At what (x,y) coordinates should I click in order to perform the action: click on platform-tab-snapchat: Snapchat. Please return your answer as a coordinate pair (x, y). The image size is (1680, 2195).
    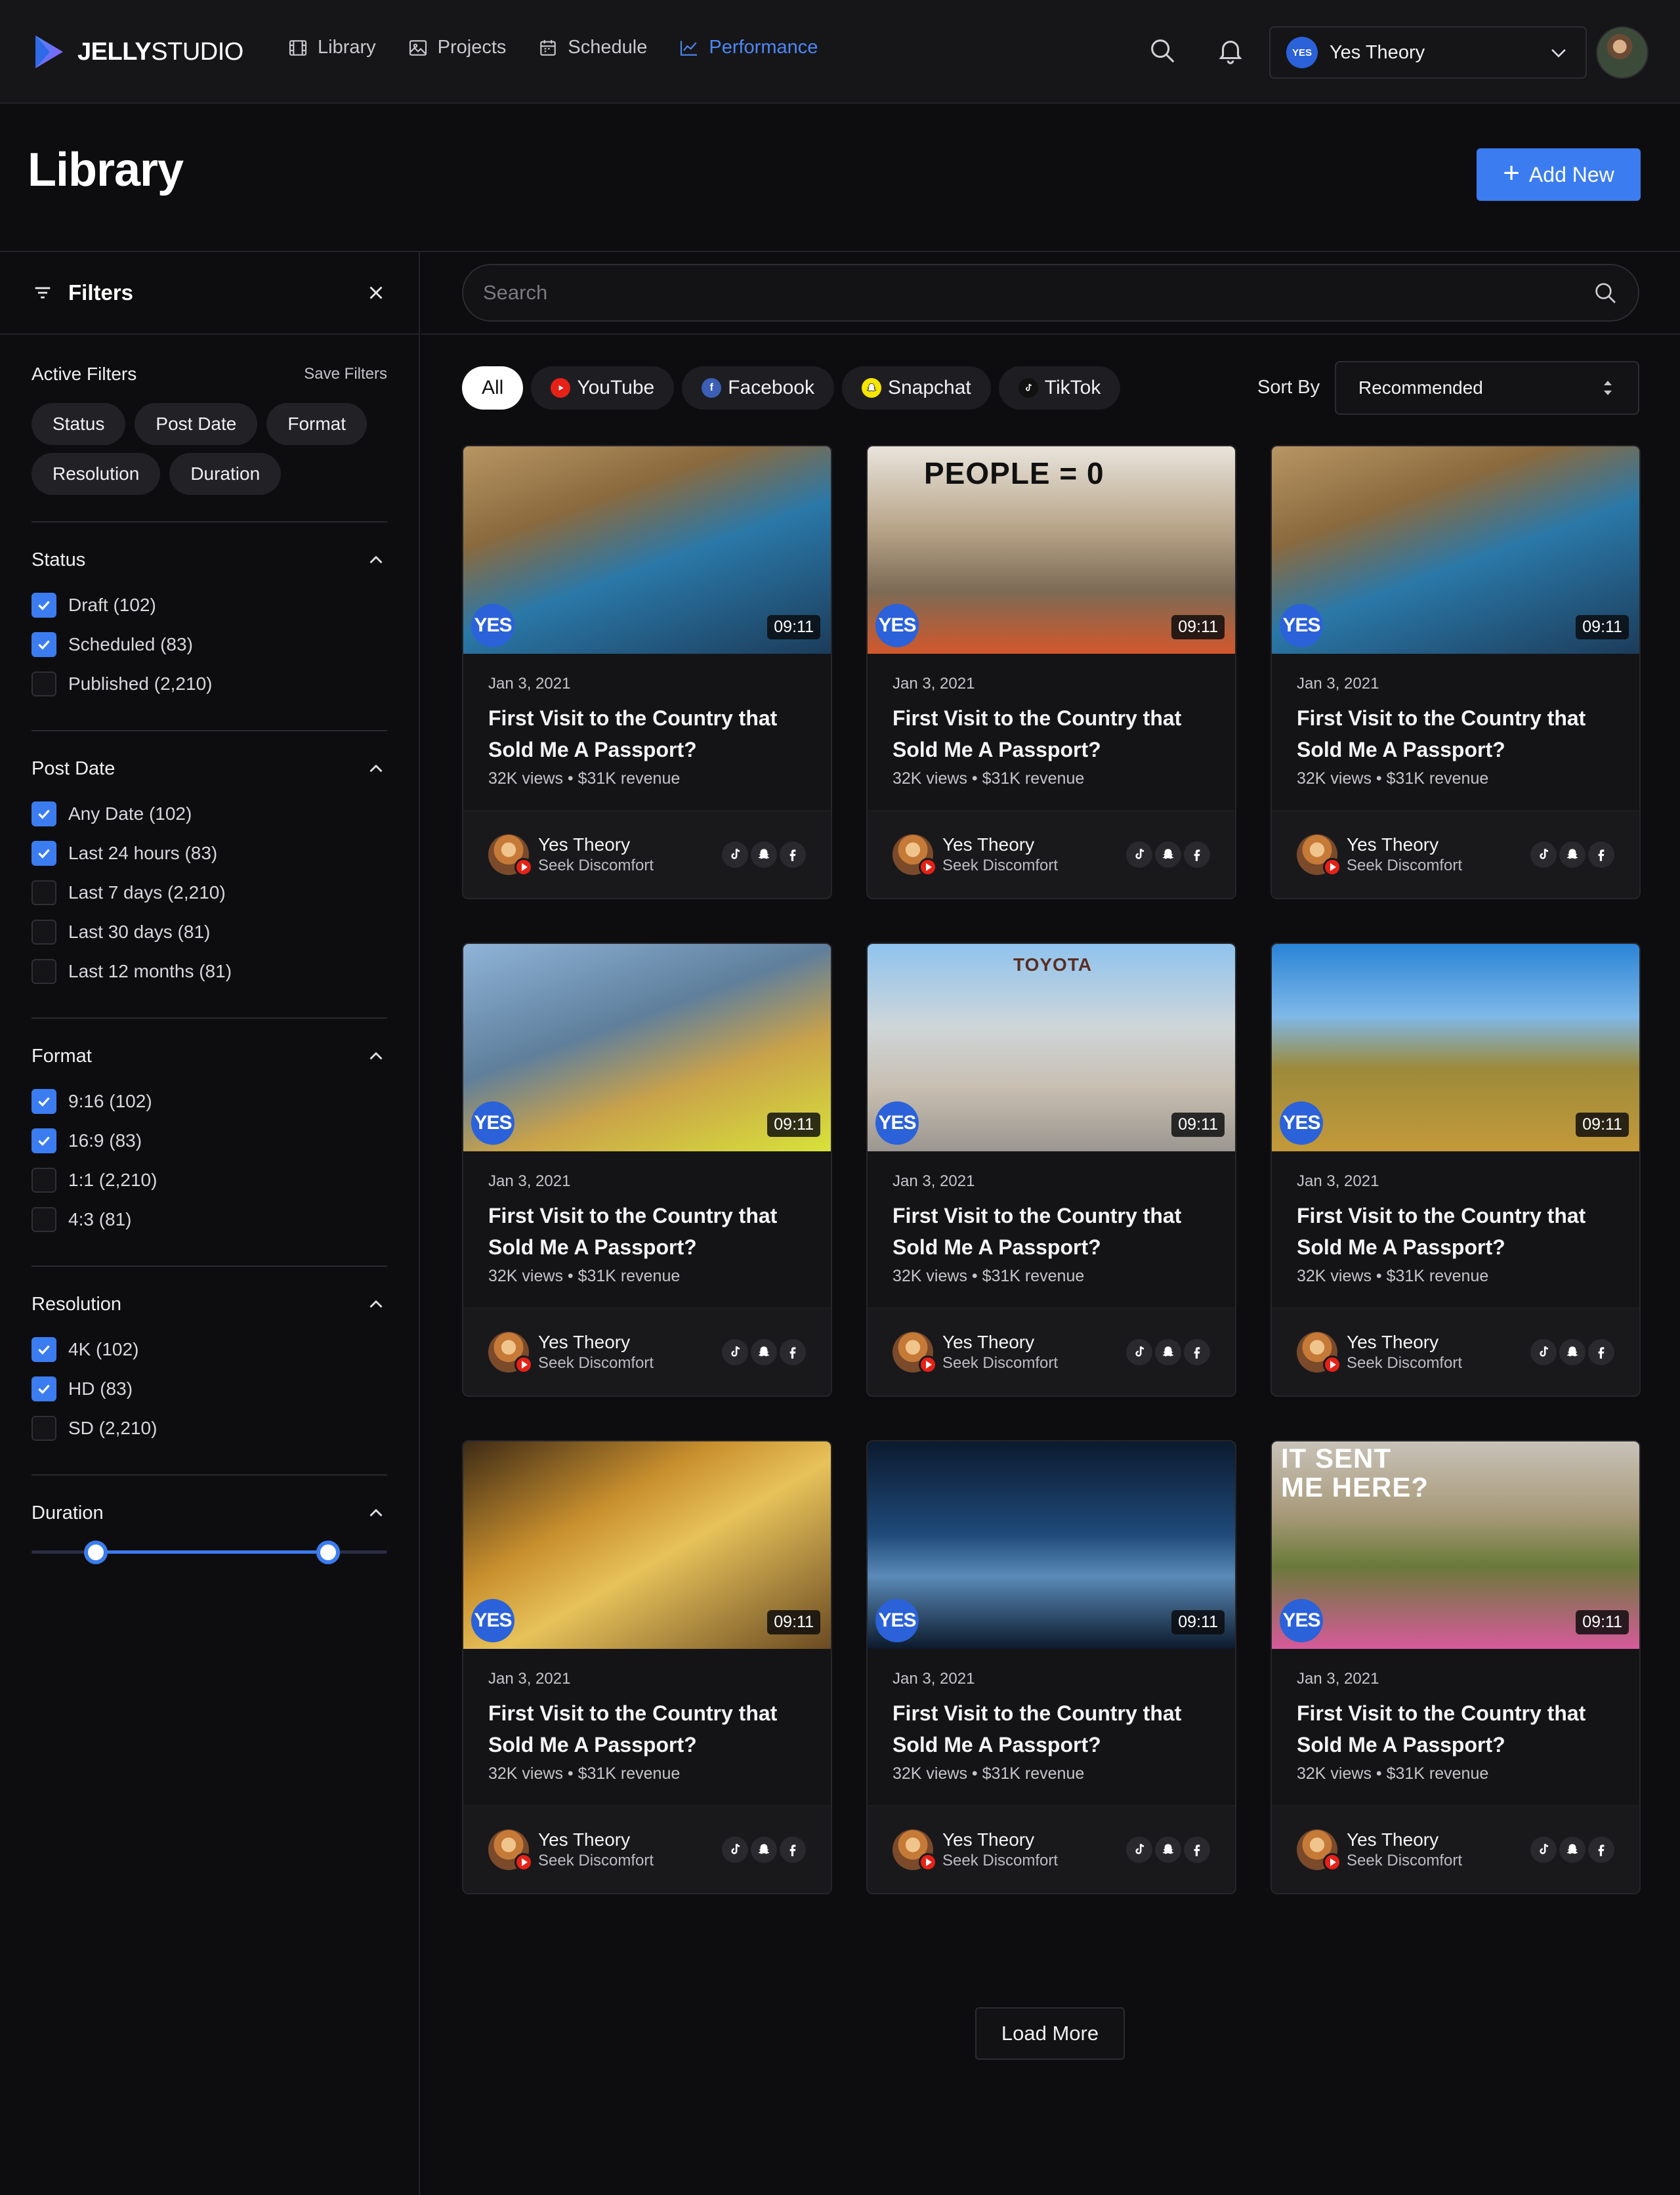
    Looking at the image, I should click on (916, 388).